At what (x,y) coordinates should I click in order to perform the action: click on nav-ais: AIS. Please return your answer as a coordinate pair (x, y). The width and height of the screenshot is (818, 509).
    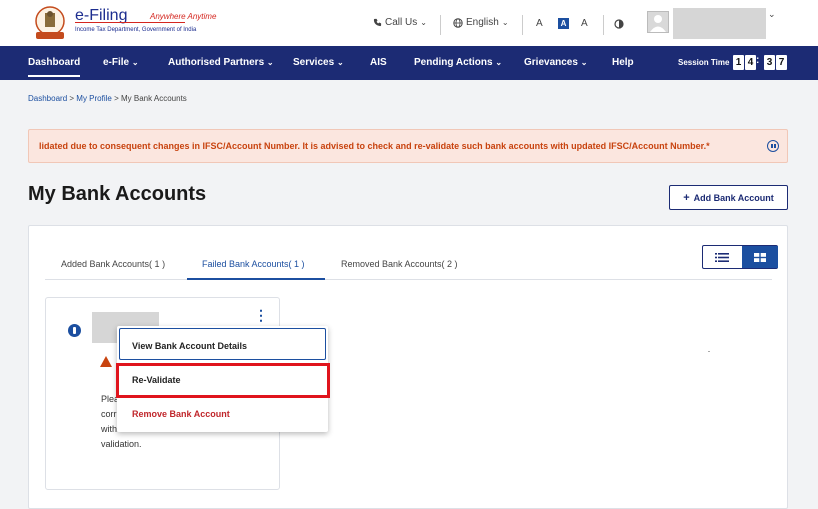
    Looking at the image, I should click on (378, 63).